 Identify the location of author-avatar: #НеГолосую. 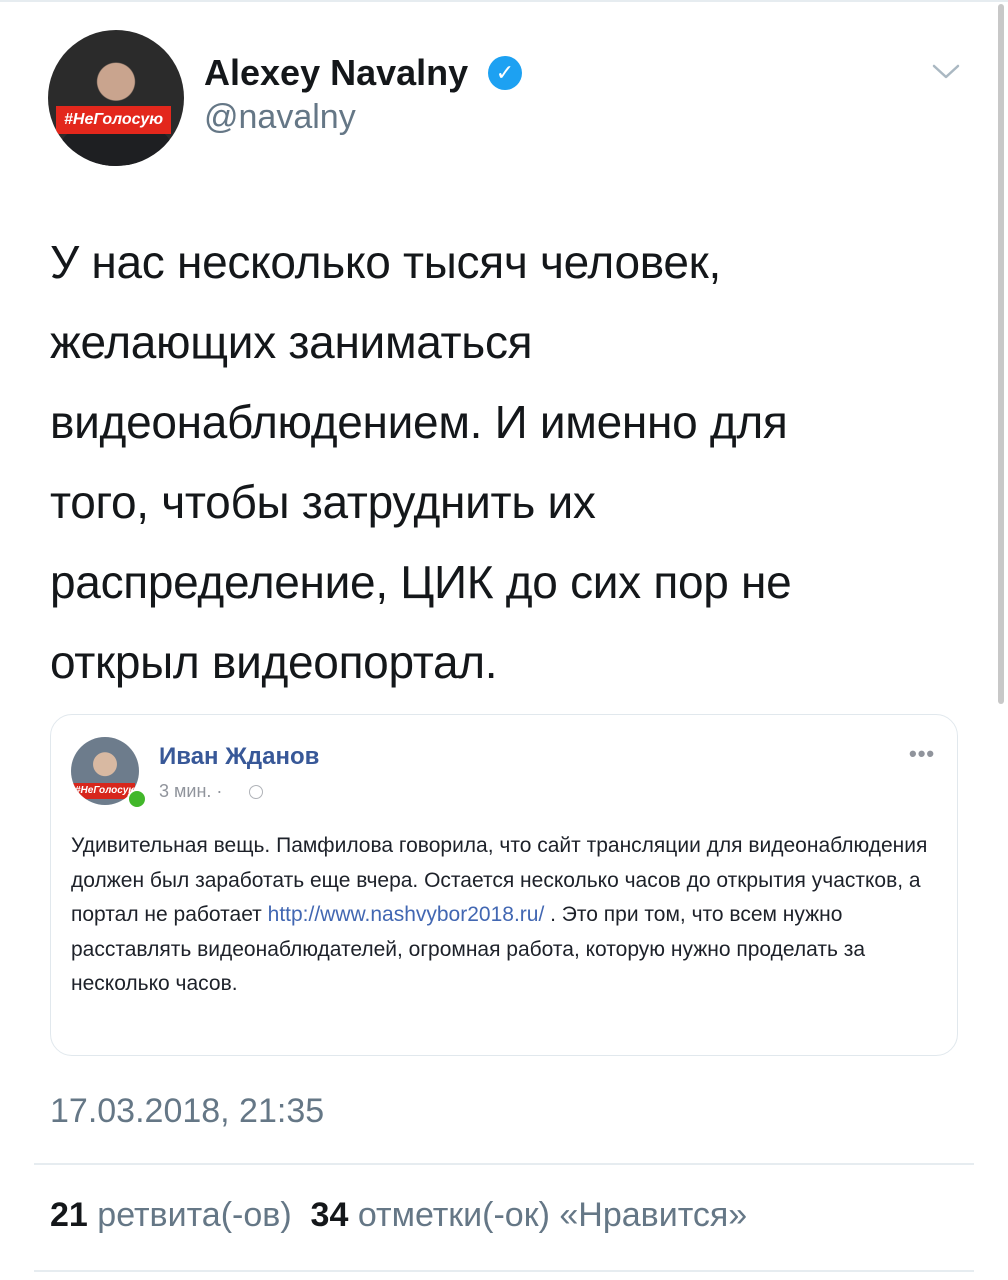
(116, 98).